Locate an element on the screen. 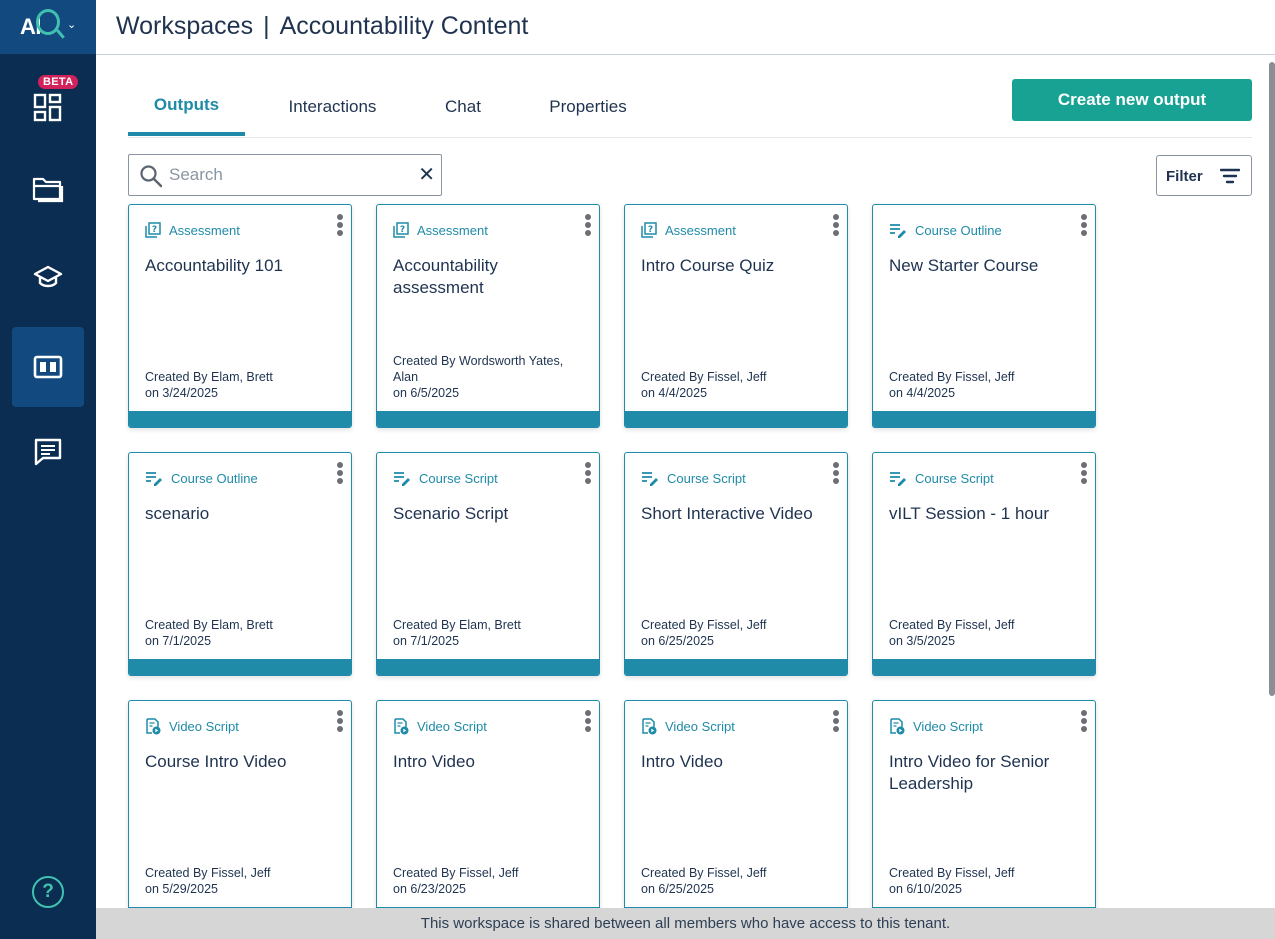  sidebar-item-chat is located at coordinates (48, 452).